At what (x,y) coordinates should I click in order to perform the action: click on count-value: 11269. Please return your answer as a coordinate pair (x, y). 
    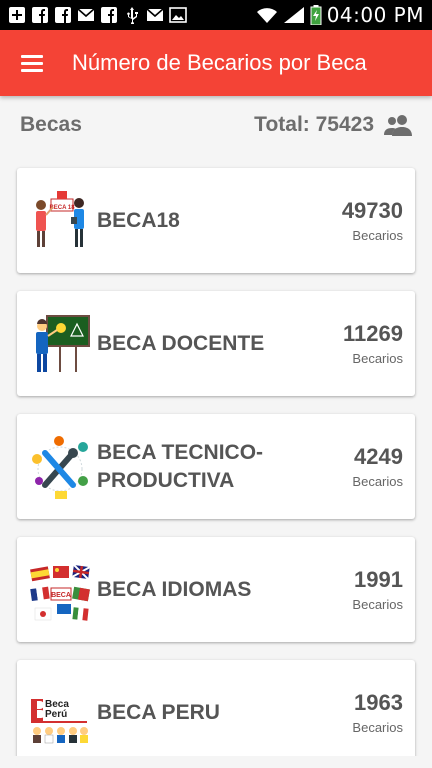
    Looking at the image, I should click on (373, 333).